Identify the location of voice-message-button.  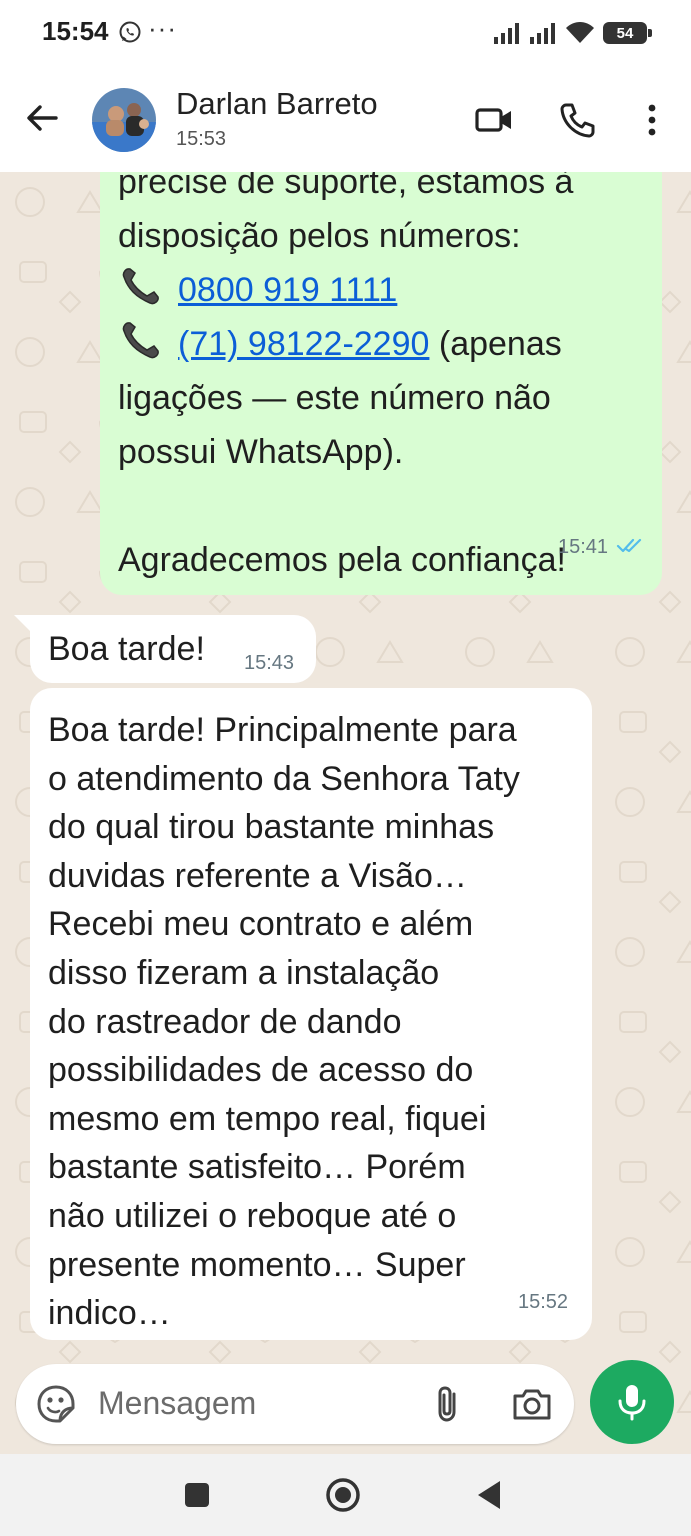
(632, 1402).